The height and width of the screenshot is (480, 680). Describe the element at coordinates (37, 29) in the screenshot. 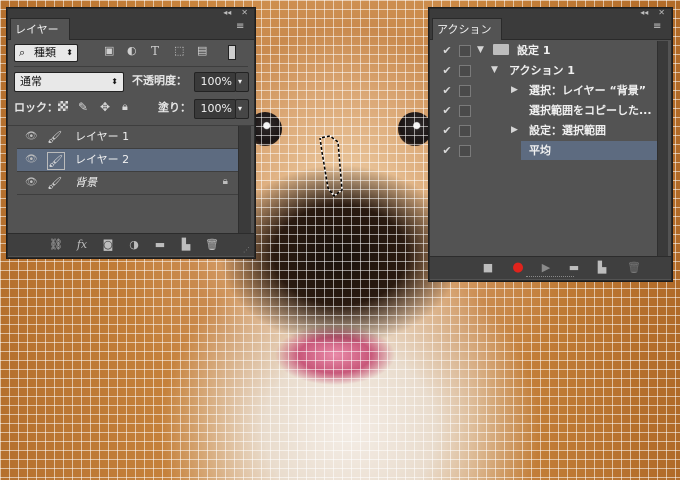

I see `tab-layers-label: レイヤー` at that location.